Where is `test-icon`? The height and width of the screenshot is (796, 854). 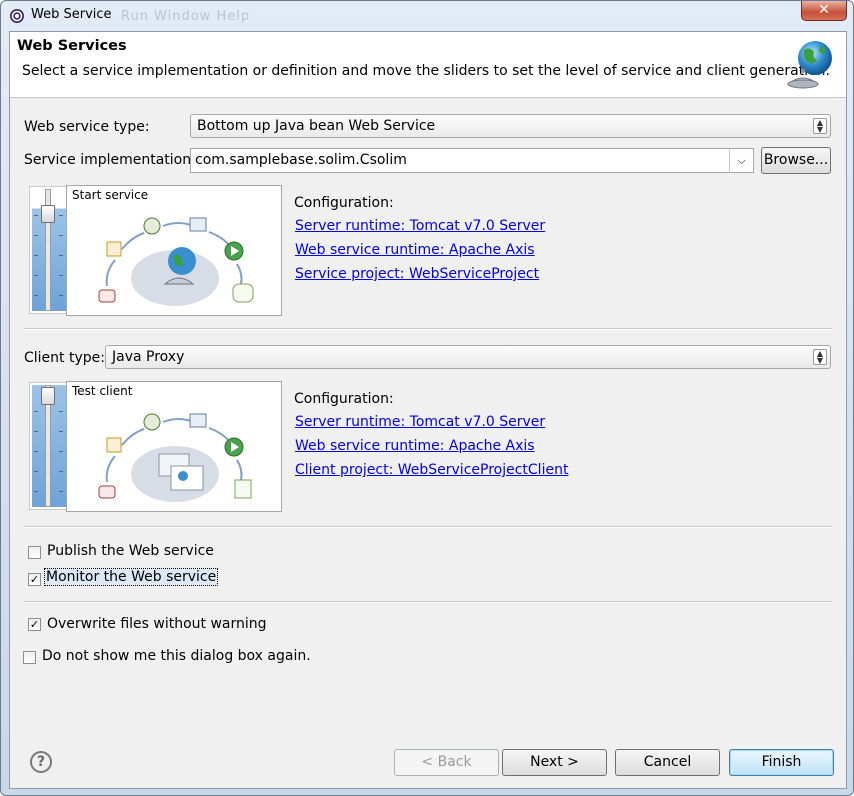 test-icon is located at coordinates (243, 293).